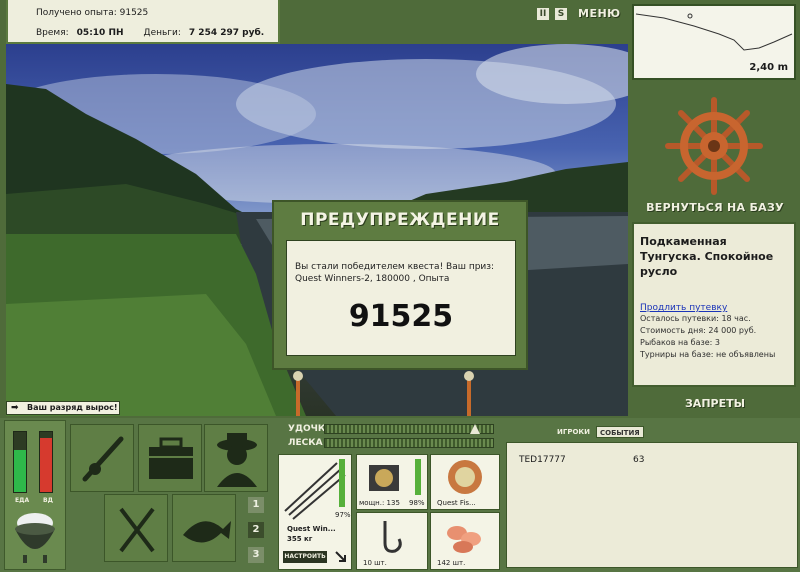  What do you see at coordinates (100, 33) in the screenshot?
I see `time-value: 05:10 ПН` at bounding box center [100, 33].